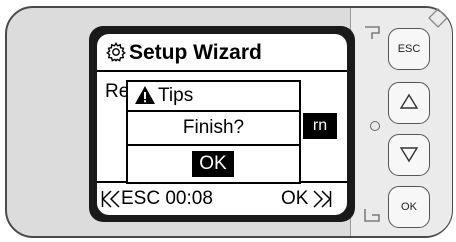 The image size is (456, 242). What do you see at coordinates (145, 95) in the screenshot?
I see `warning-icon` at bounding box center [145, 95].